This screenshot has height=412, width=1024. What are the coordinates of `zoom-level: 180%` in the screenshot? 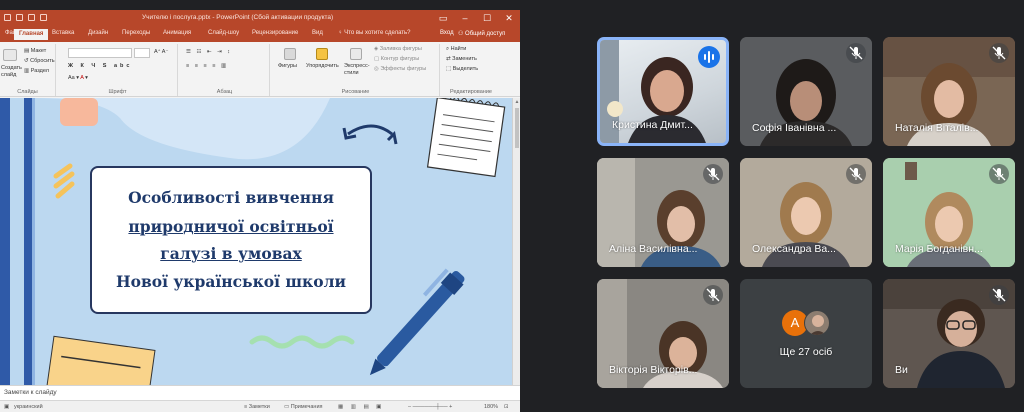 It's located at (491, 407).